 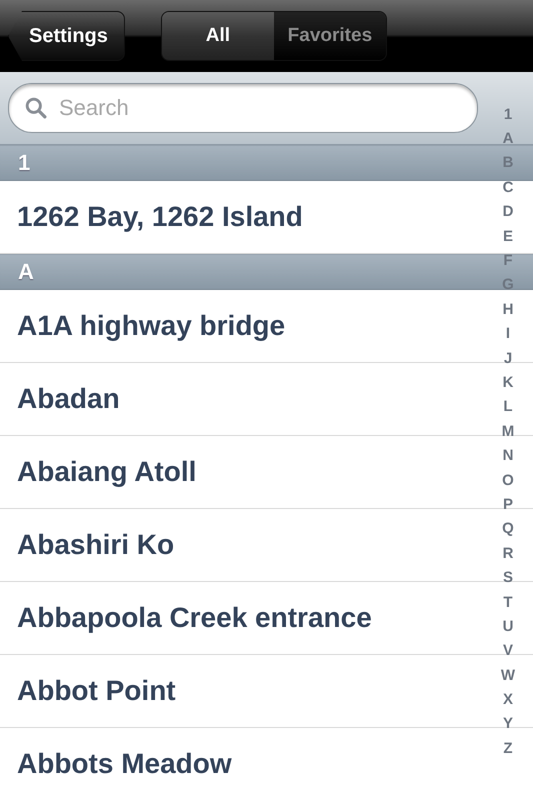 I want to click on index-letter: S, so click(x=507, y=578).